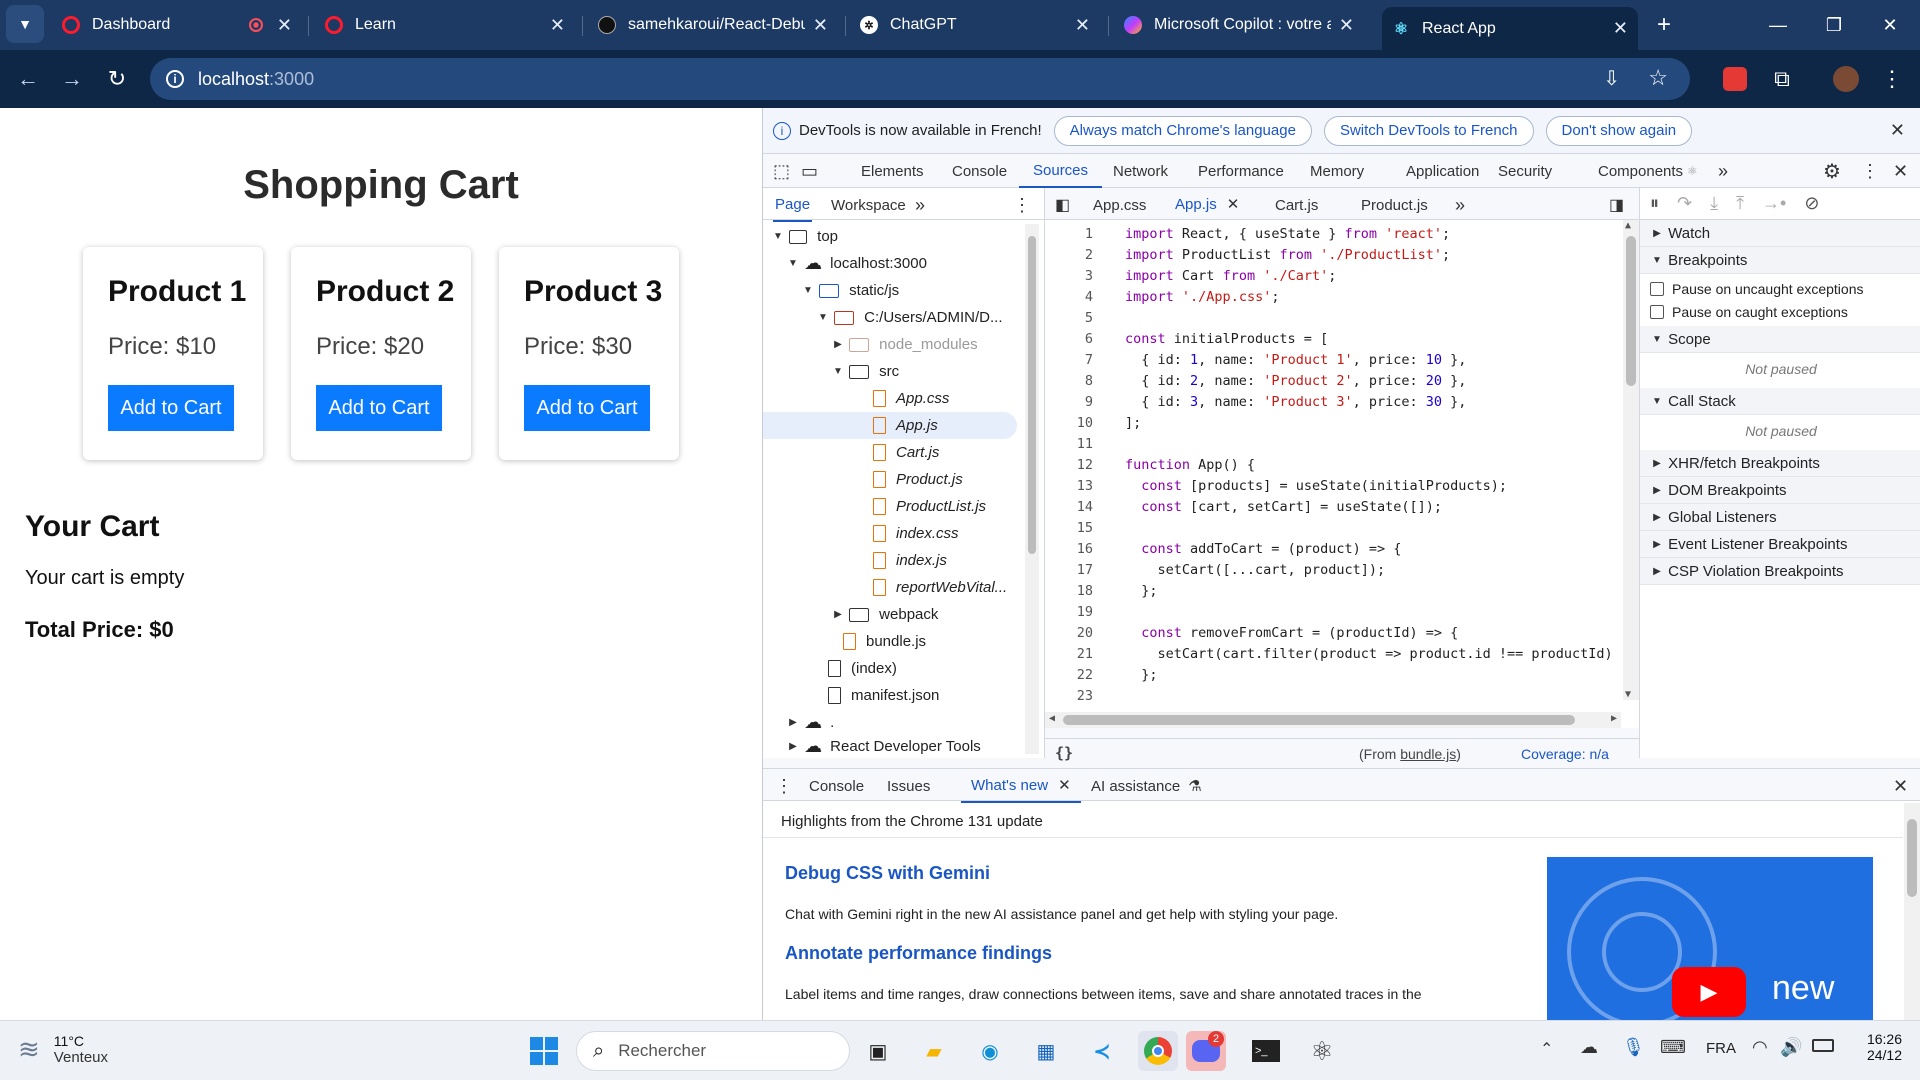 Image resolution: width=1920 pixels, height=1080 pixels. I want to click on tree-item: Product.js, so click(918, 479).